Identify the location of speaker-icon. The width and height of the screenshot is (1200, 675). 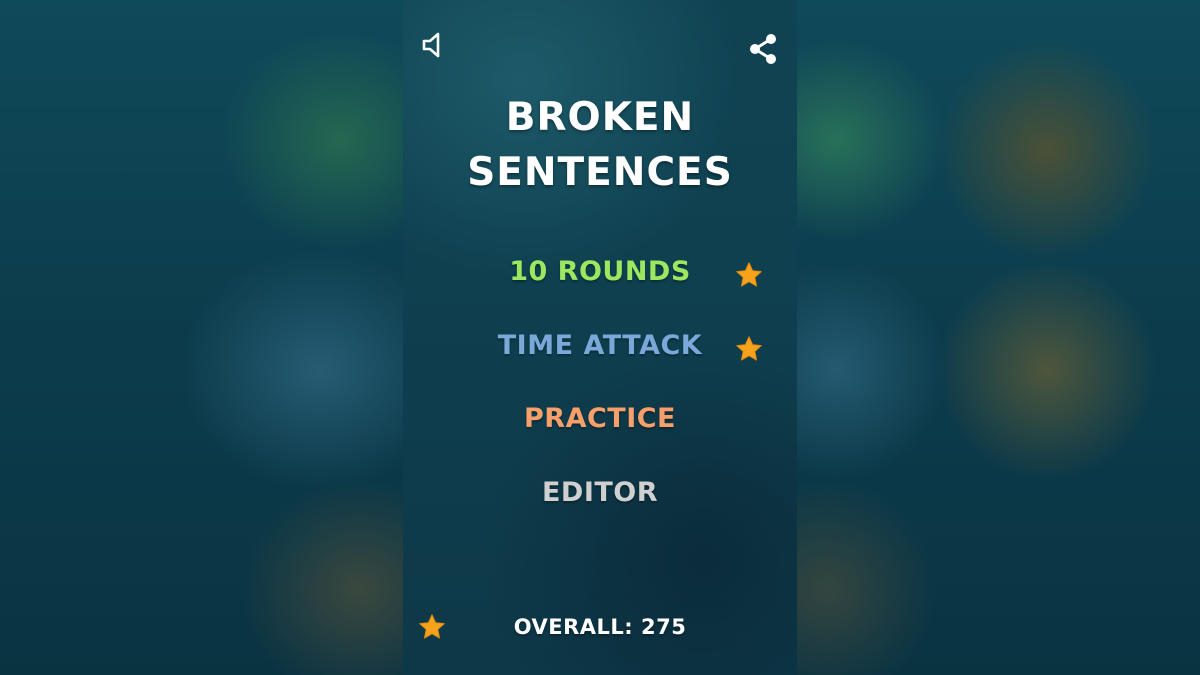
(431, 45).